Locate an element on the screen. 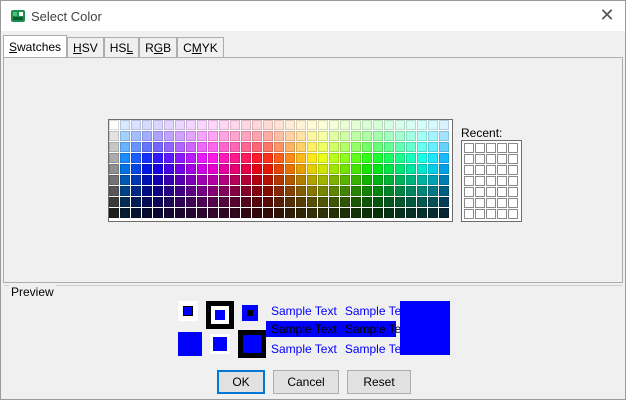 This screenshot has height=400, width=626. swatch-grid is located at coordinates (280, 170).